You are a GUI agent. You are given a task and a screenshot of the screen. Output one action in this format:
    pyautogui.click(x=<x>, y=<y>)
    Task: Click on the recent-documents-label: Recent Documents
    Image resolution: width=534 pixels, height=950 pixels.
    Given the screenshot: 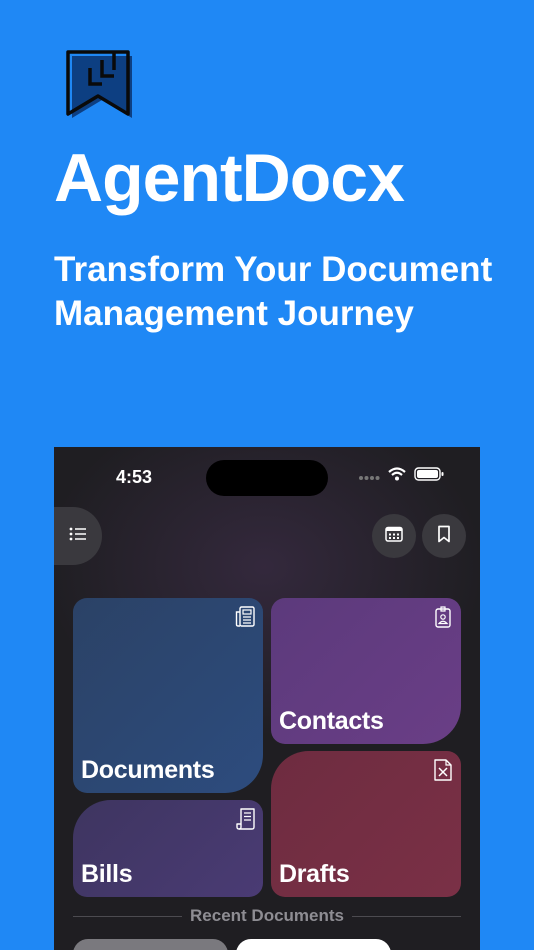 What is the action you would take?
    pyautogui.click(x=267, y=915)
    